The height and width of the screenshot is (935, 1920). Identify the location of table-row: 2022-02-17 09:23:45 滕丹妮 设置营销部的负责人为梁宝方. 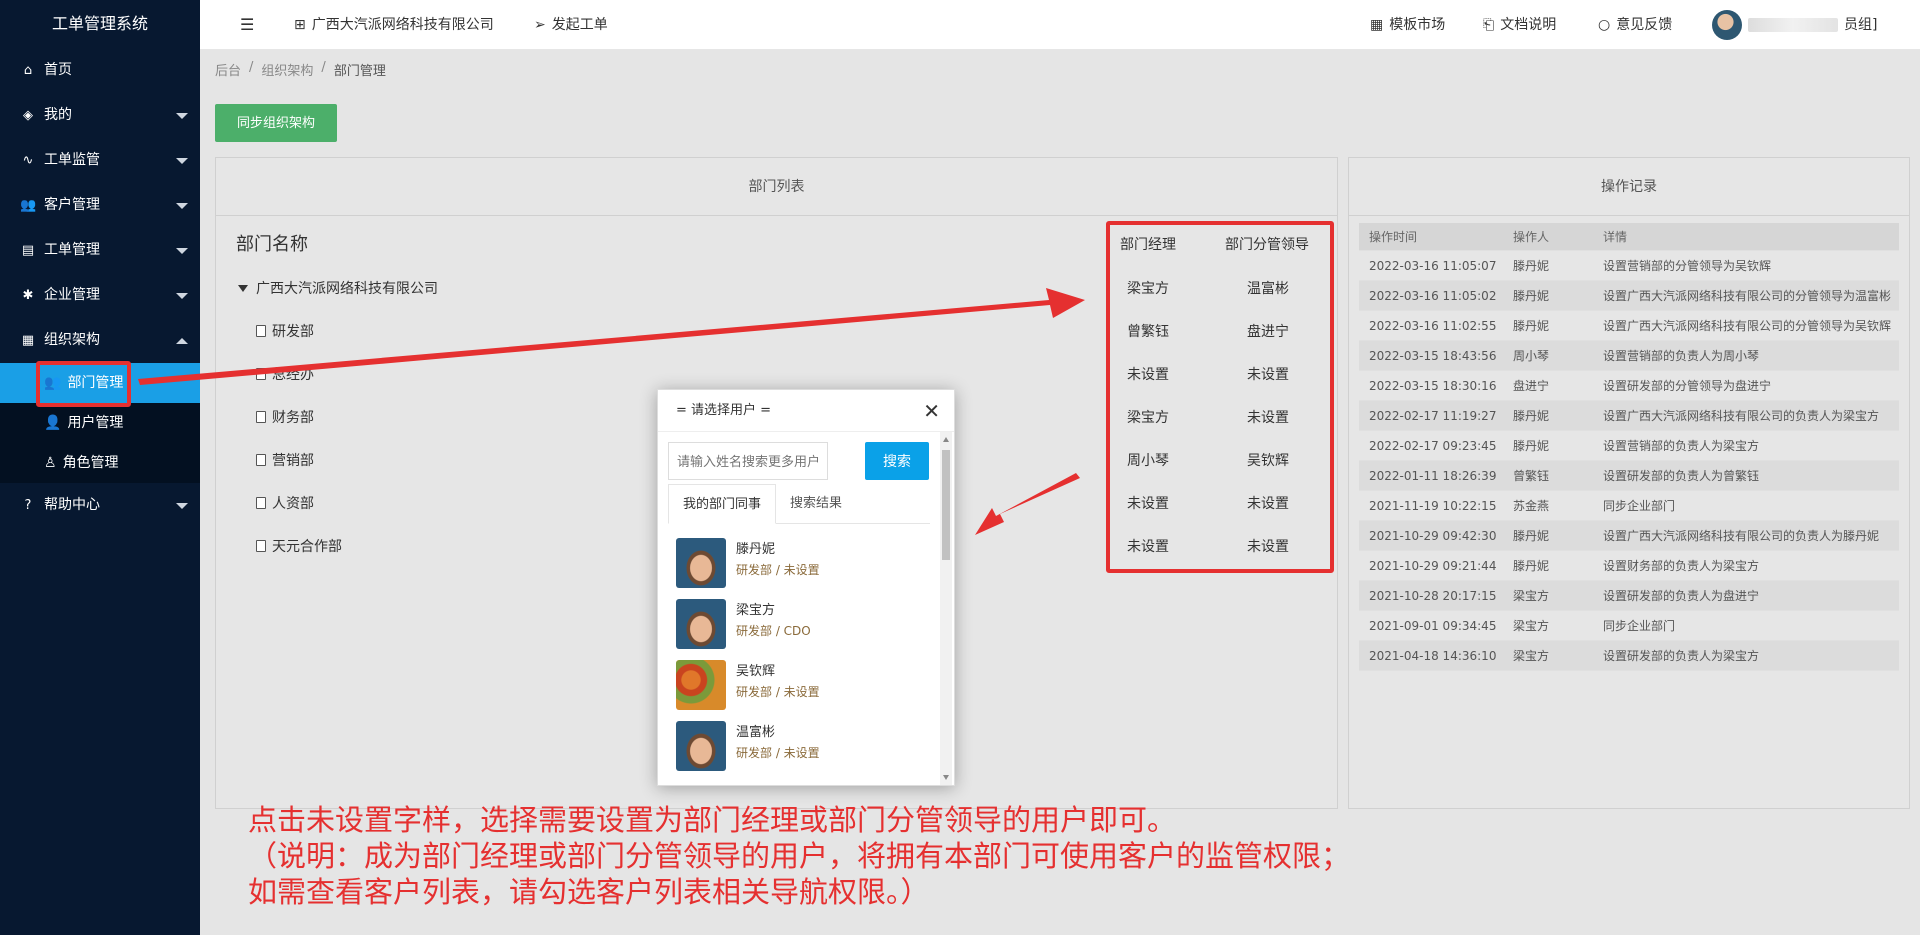
(1629, 446).